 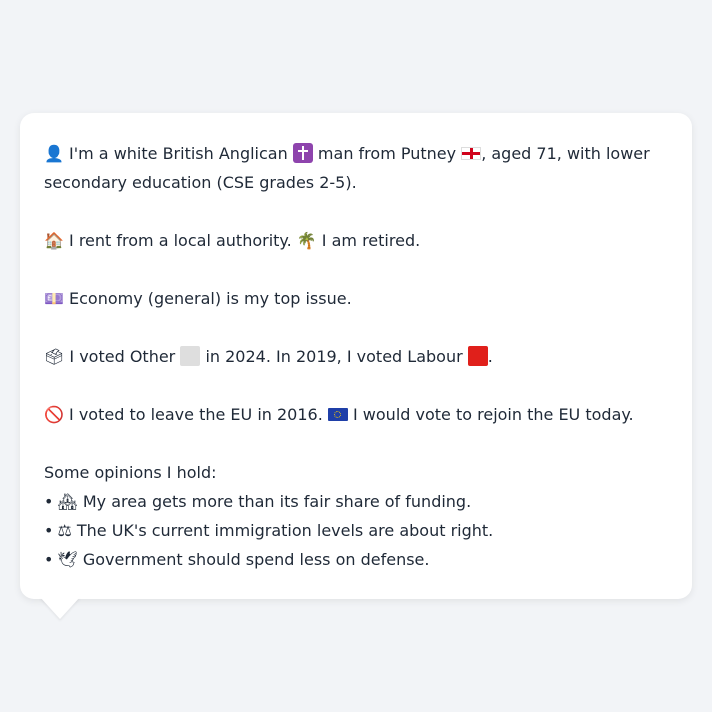 I want to click on opinions-heading: Some opinions I hold:, so click(x=130, y=472).